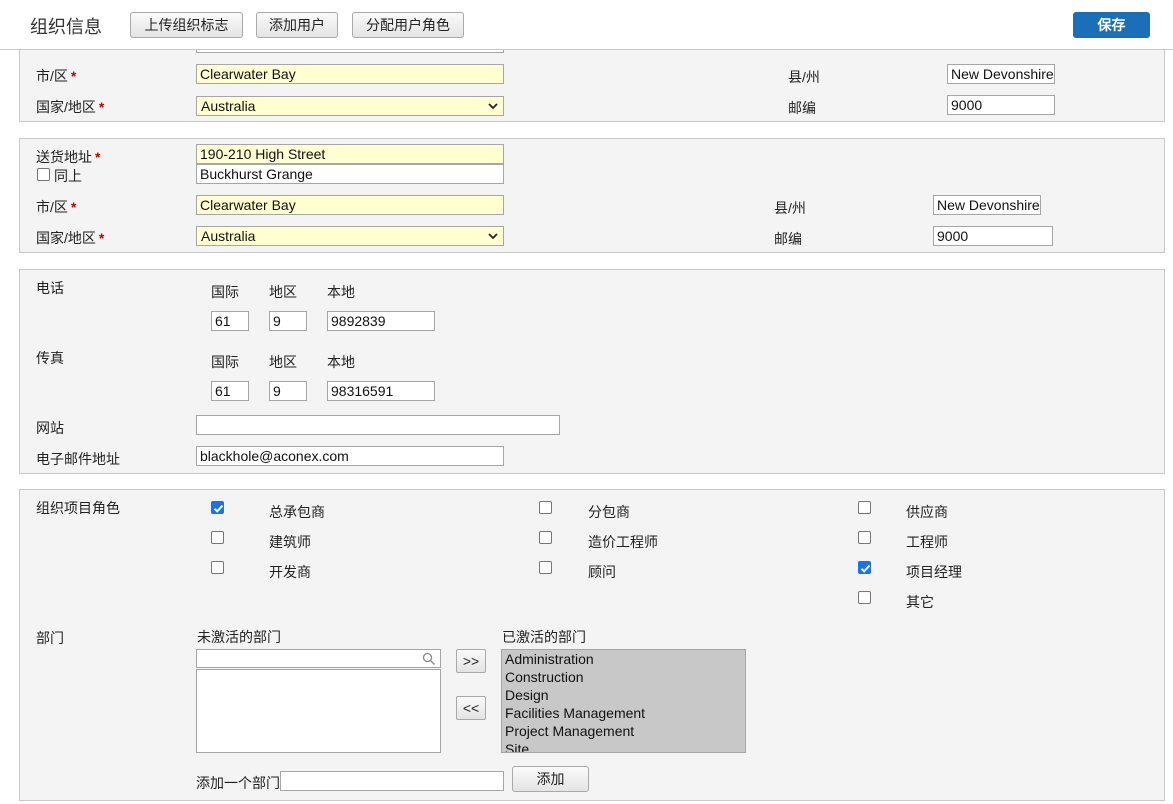 This screenshot has height=804, width=1173. I want to click on delivery-line1-field: 190-210 High Street, so click(350, 154).